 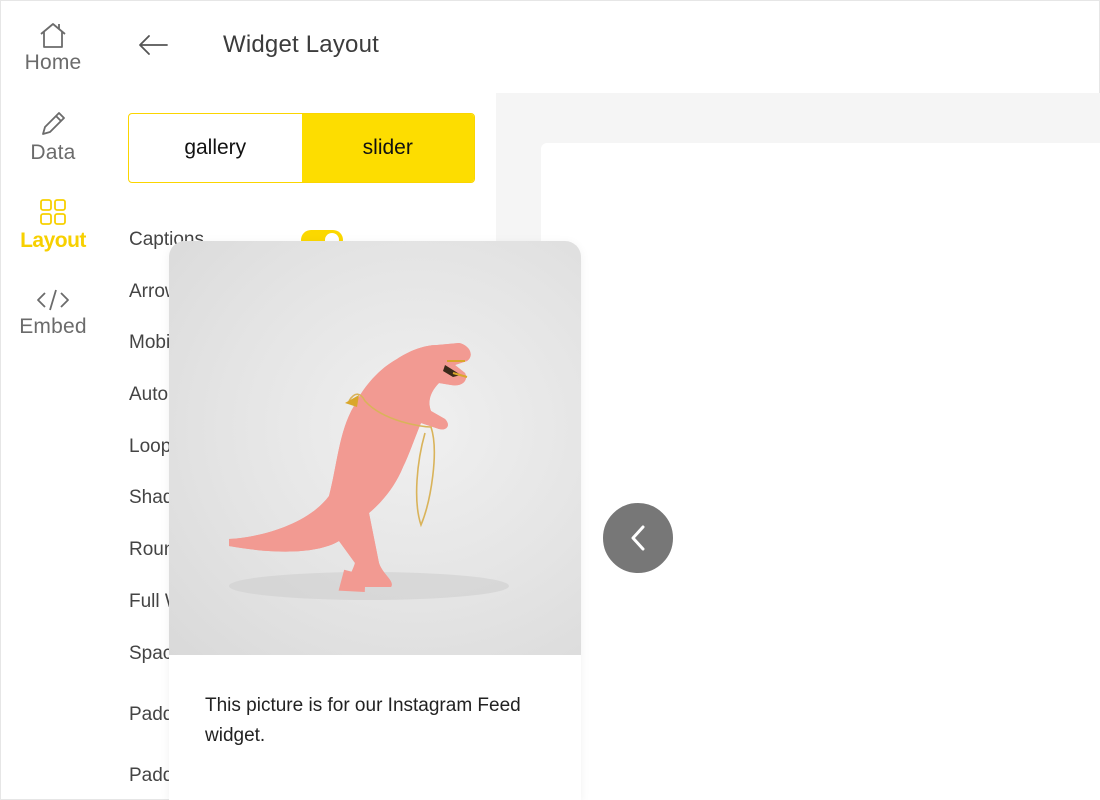 I want to click on pencil-icon, so click(x=53, y=123).